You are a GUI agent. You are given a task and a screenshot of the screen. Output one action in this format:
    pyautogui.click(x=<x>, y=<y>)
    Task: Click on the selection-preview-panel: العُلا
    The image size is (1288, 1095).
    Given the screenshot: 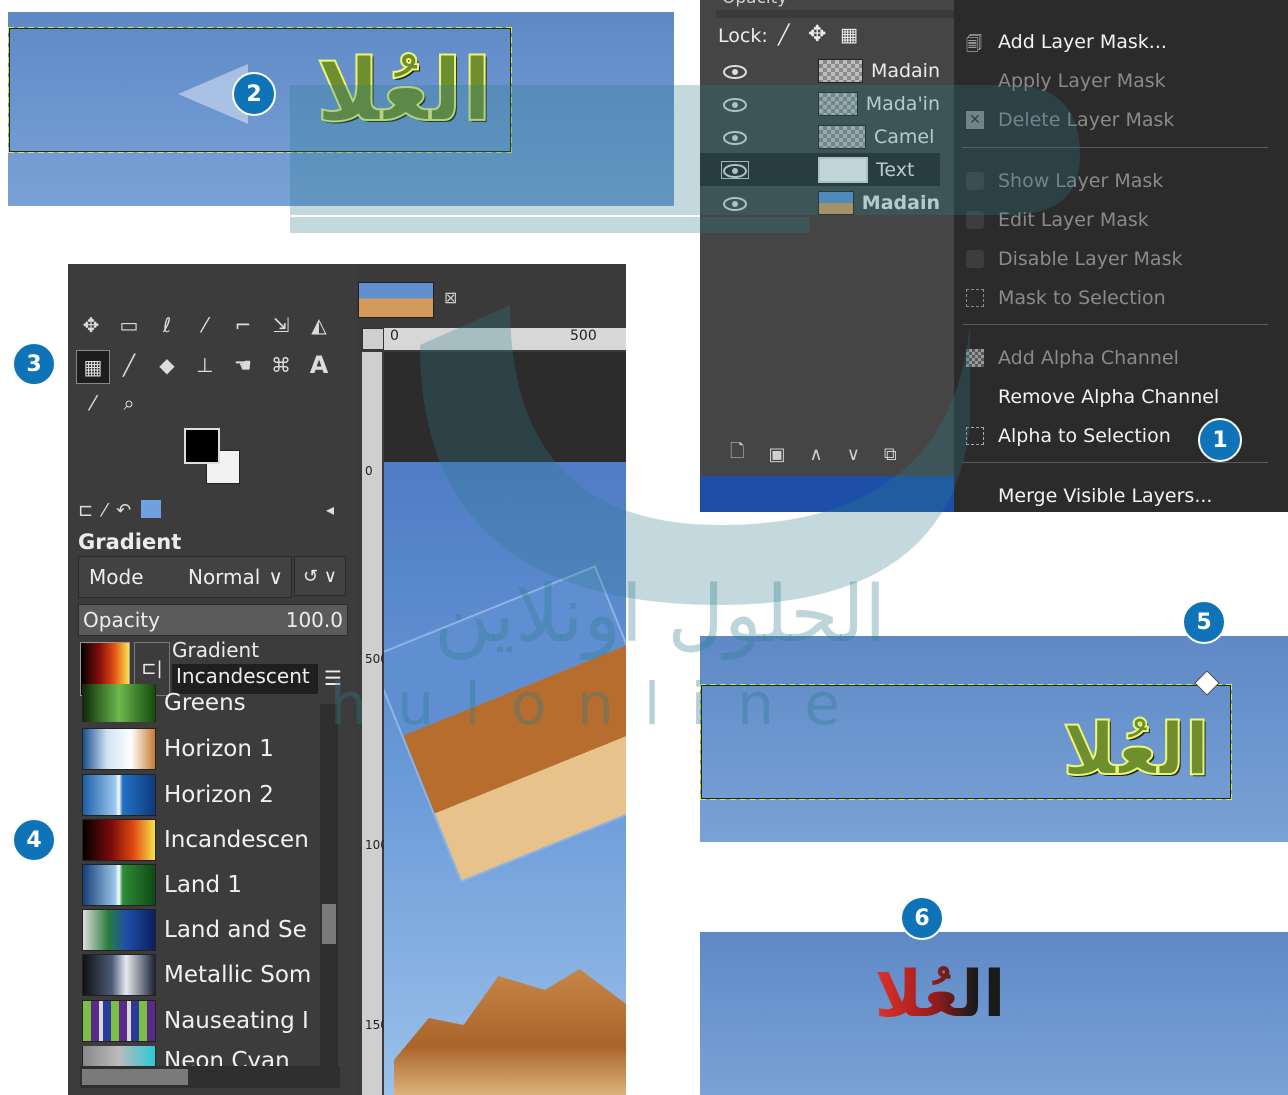 What is the action you would take?
    pyautogui.click(x=341, y=109)
    